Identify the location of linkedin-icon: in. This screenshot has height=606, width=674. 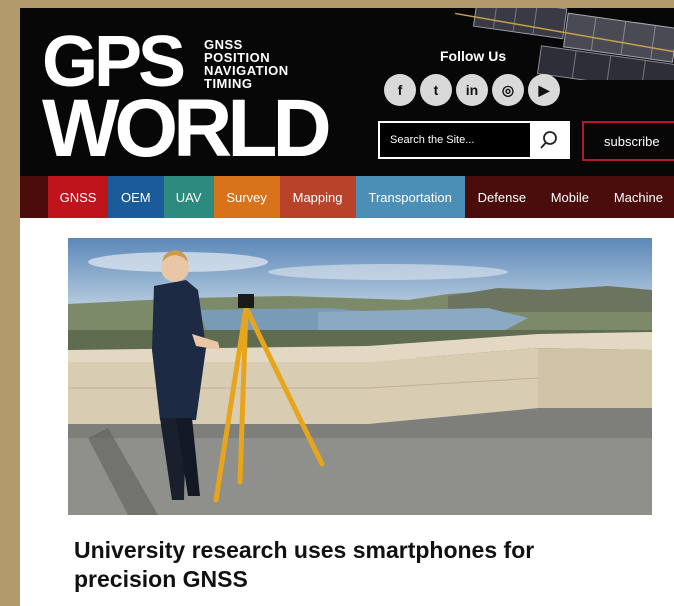
(472, 90).